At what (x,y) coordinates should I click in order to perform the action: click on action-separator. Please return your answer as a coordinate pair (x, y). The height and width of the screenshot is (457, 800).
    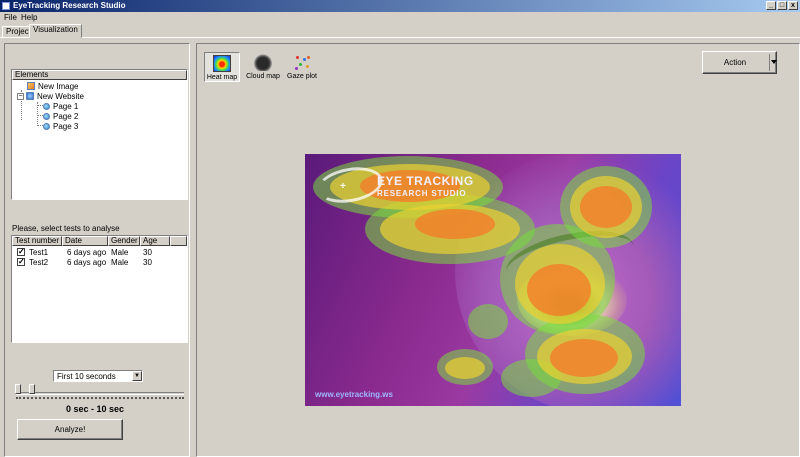
    Looking at the image, I should click on (769, 62).